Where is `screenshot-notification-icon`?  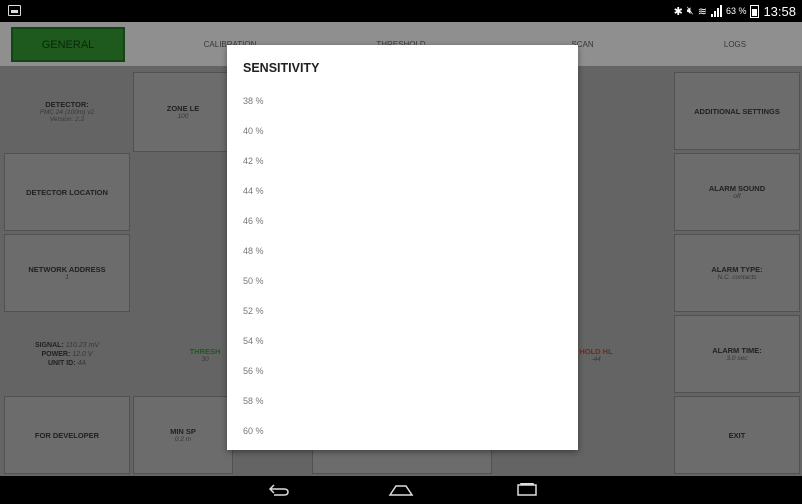 screenshot-notification-icon is located at coordinates (14, 10).